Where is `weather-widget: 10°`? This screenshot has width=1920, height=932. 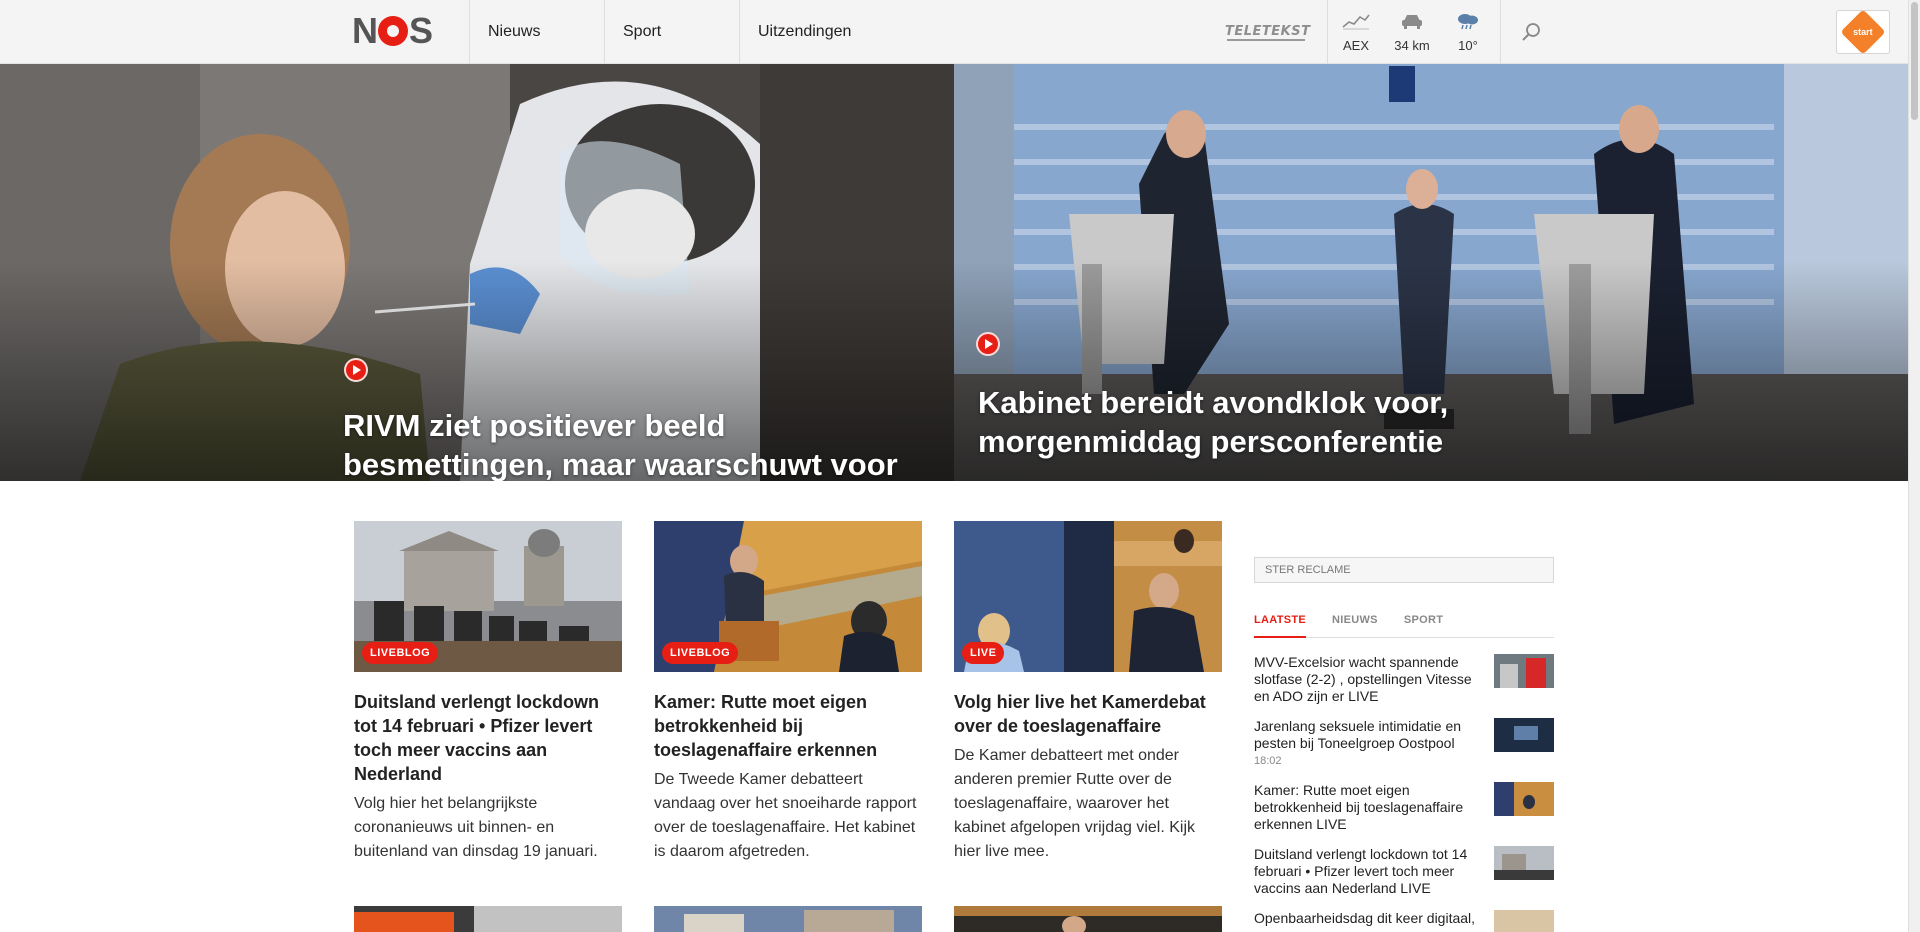 weather-widget: 10° is located at coordinates (1468, 32).